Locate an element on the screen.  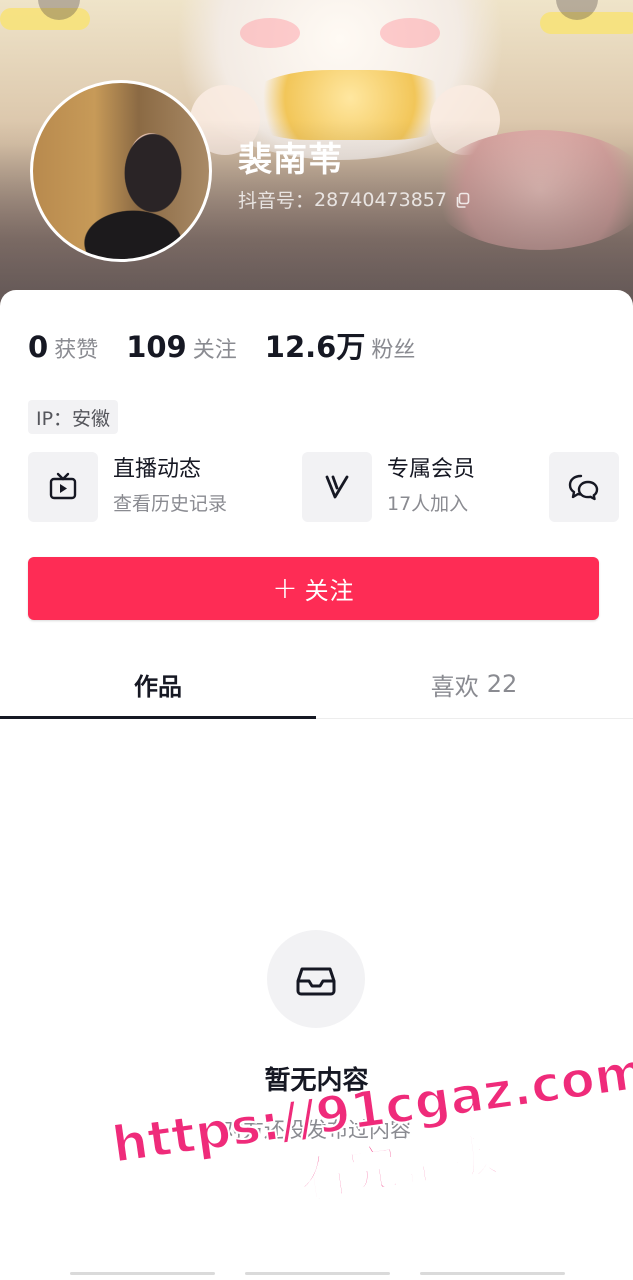
profile-id-label: 抖音号： is located at coordinates (276, 201).